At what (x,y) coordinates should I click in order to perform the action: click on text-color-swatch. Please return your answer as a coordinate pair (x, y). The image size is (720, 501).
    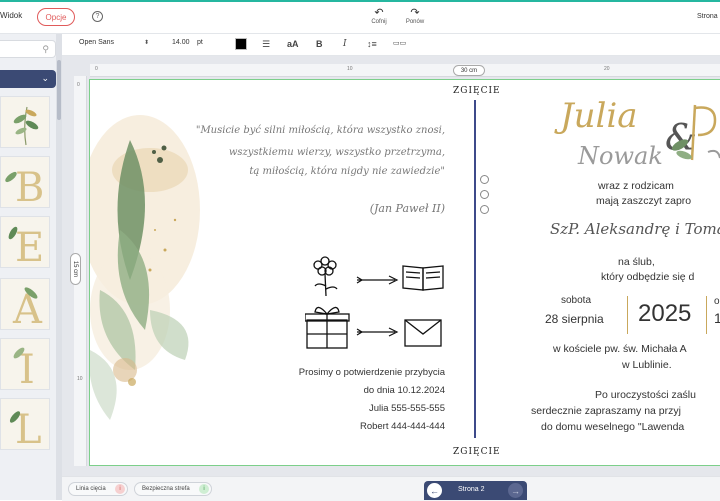
    Looking at the image, I should click on (241, 44).